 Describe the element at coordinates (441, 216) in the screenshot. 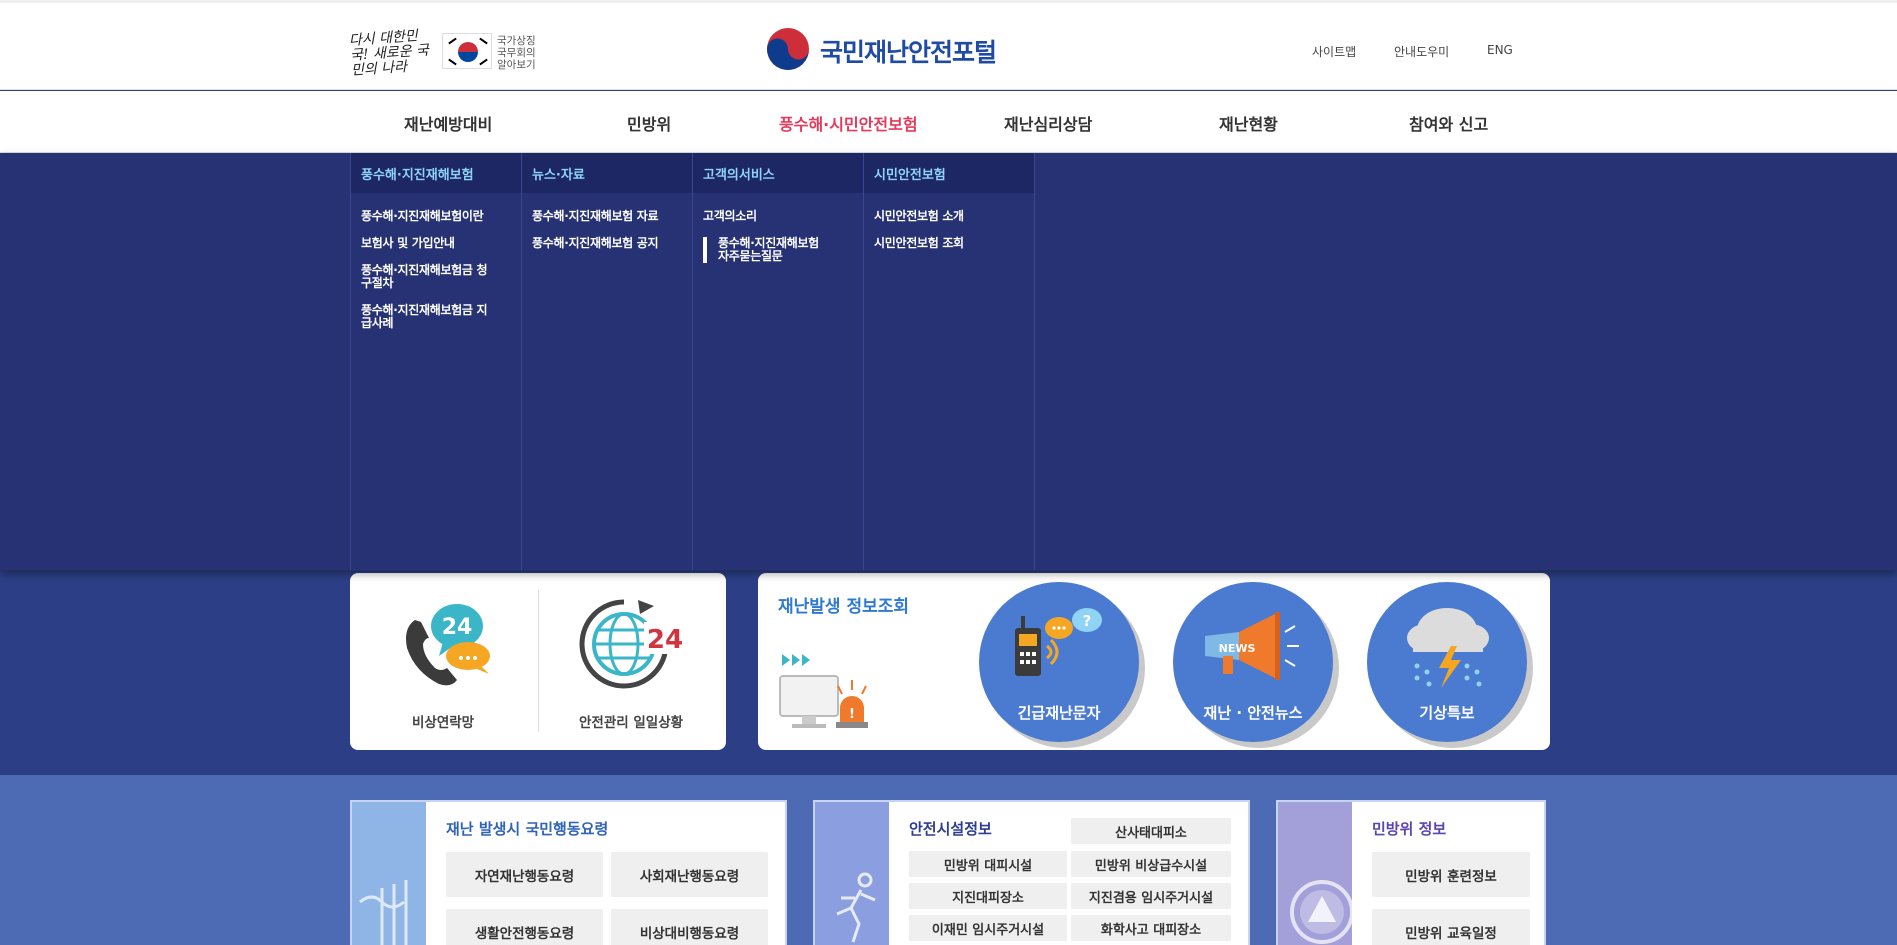

I see `mega-link: 풍수해·지진재해보험이란` at that location.